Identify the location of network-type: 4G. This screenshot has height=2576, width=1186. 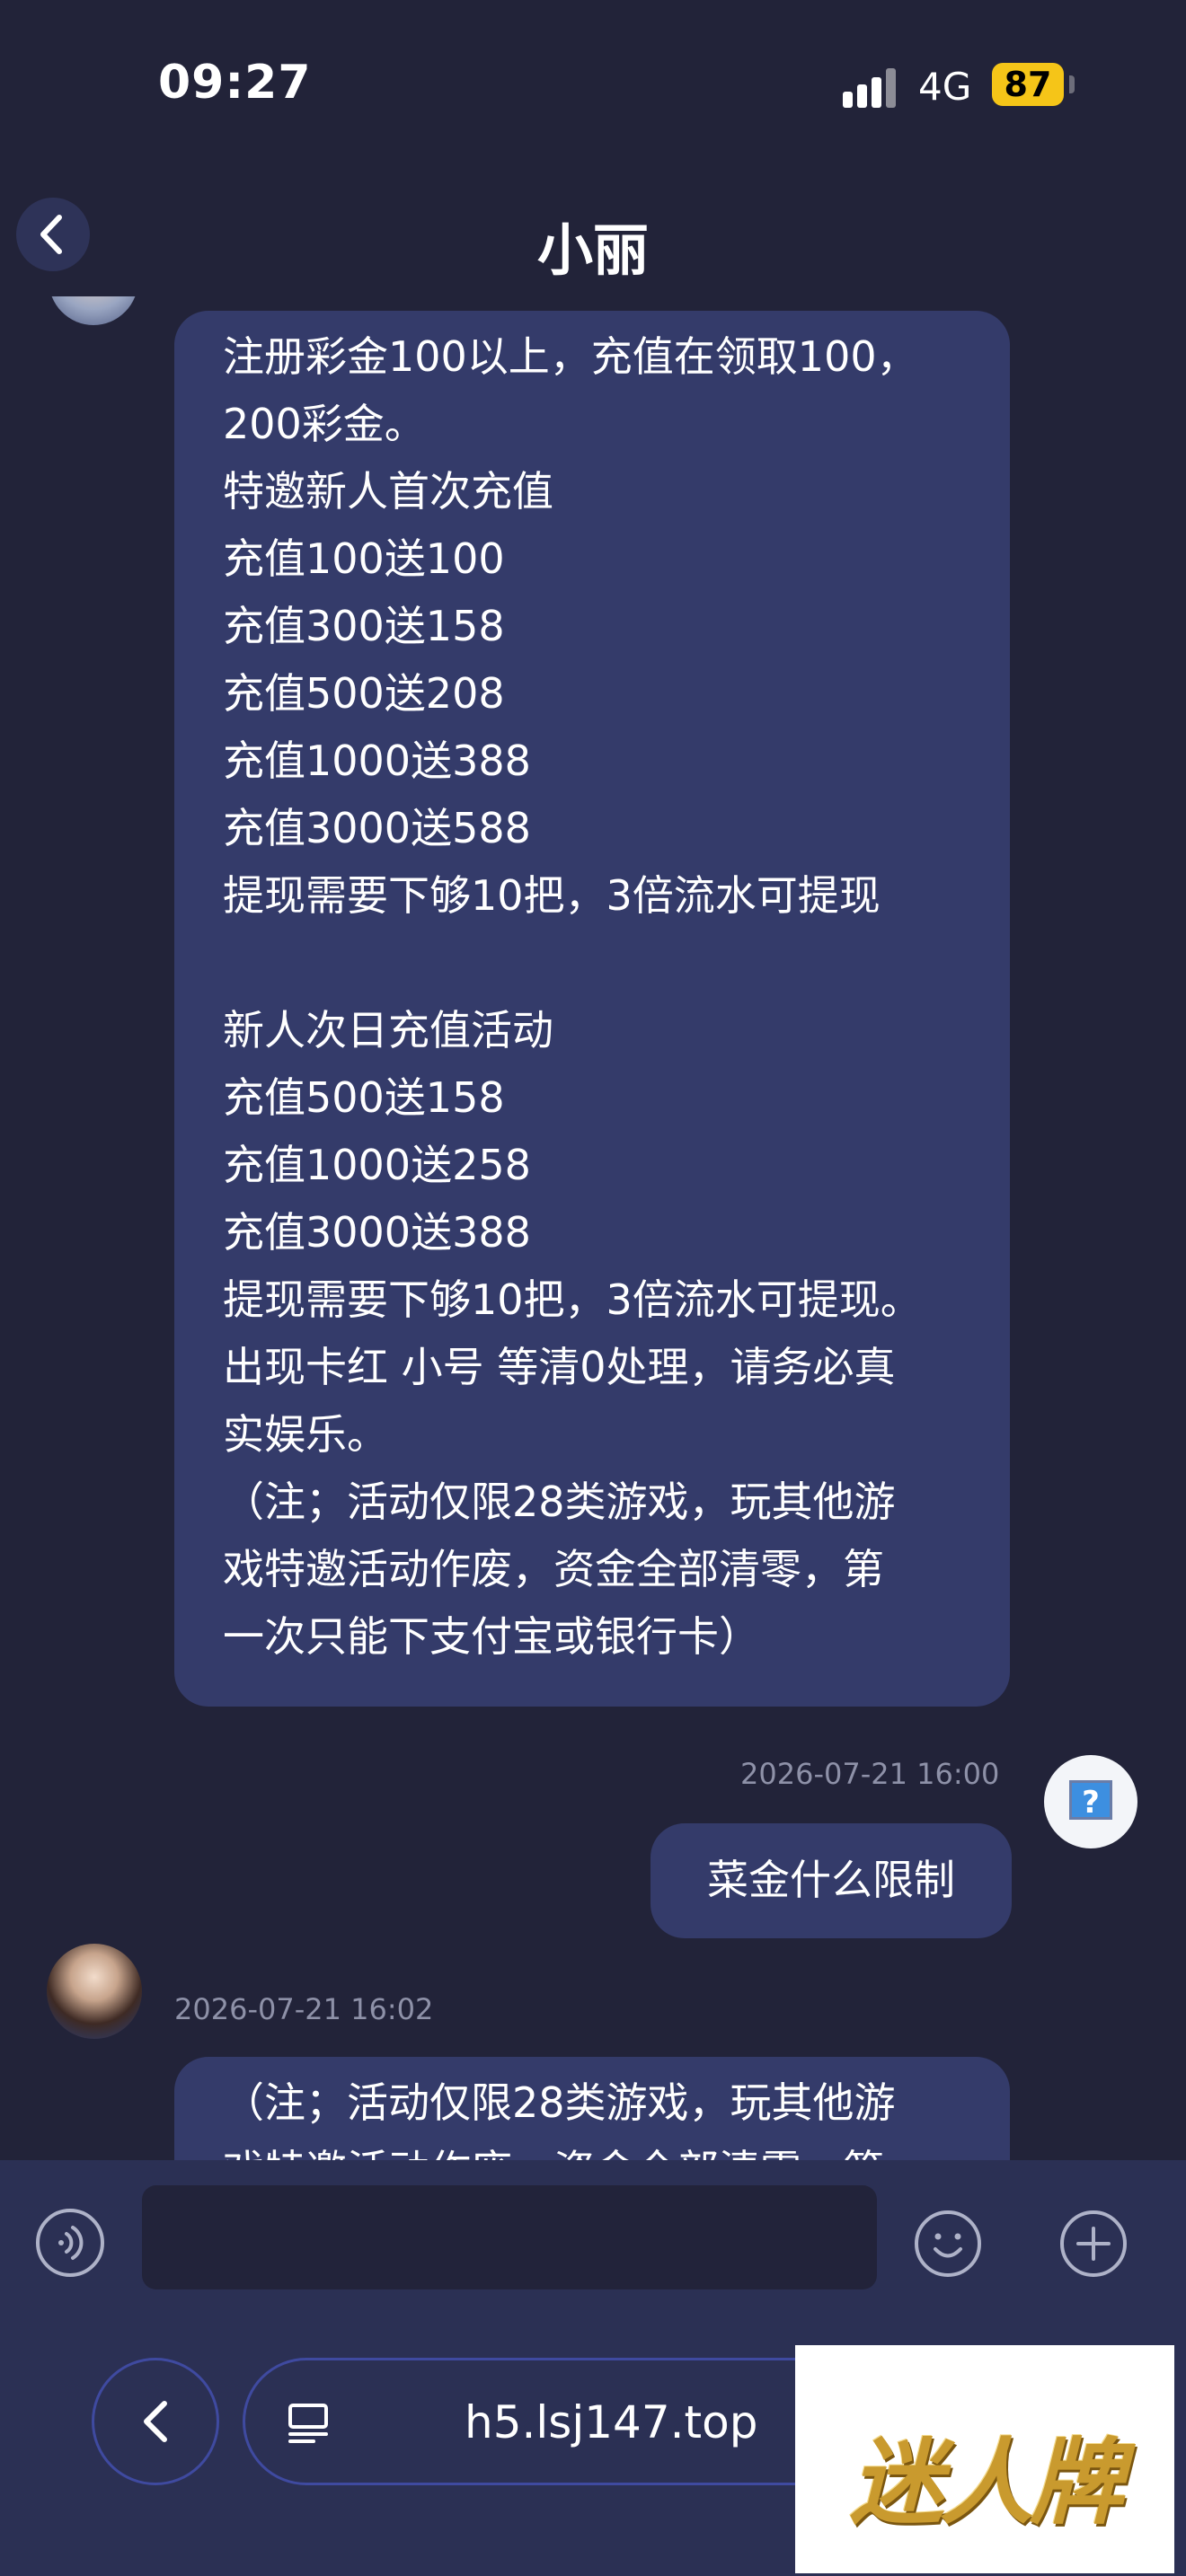
(945, 87).